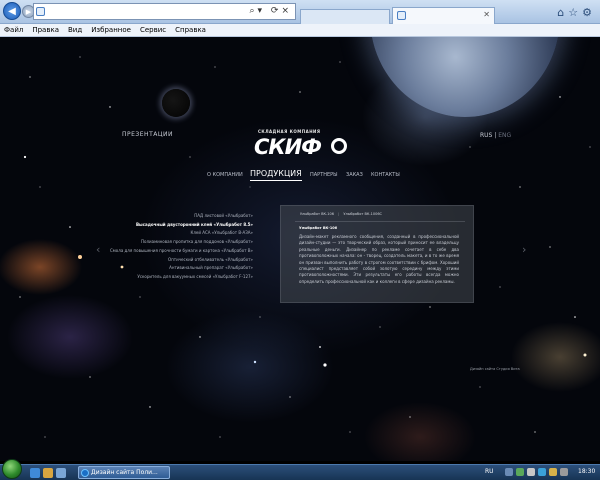 This screenshot has width=600, height=480. I want to click on variant-tab-1: Улыбработ ВК-106, so click(317, 214).